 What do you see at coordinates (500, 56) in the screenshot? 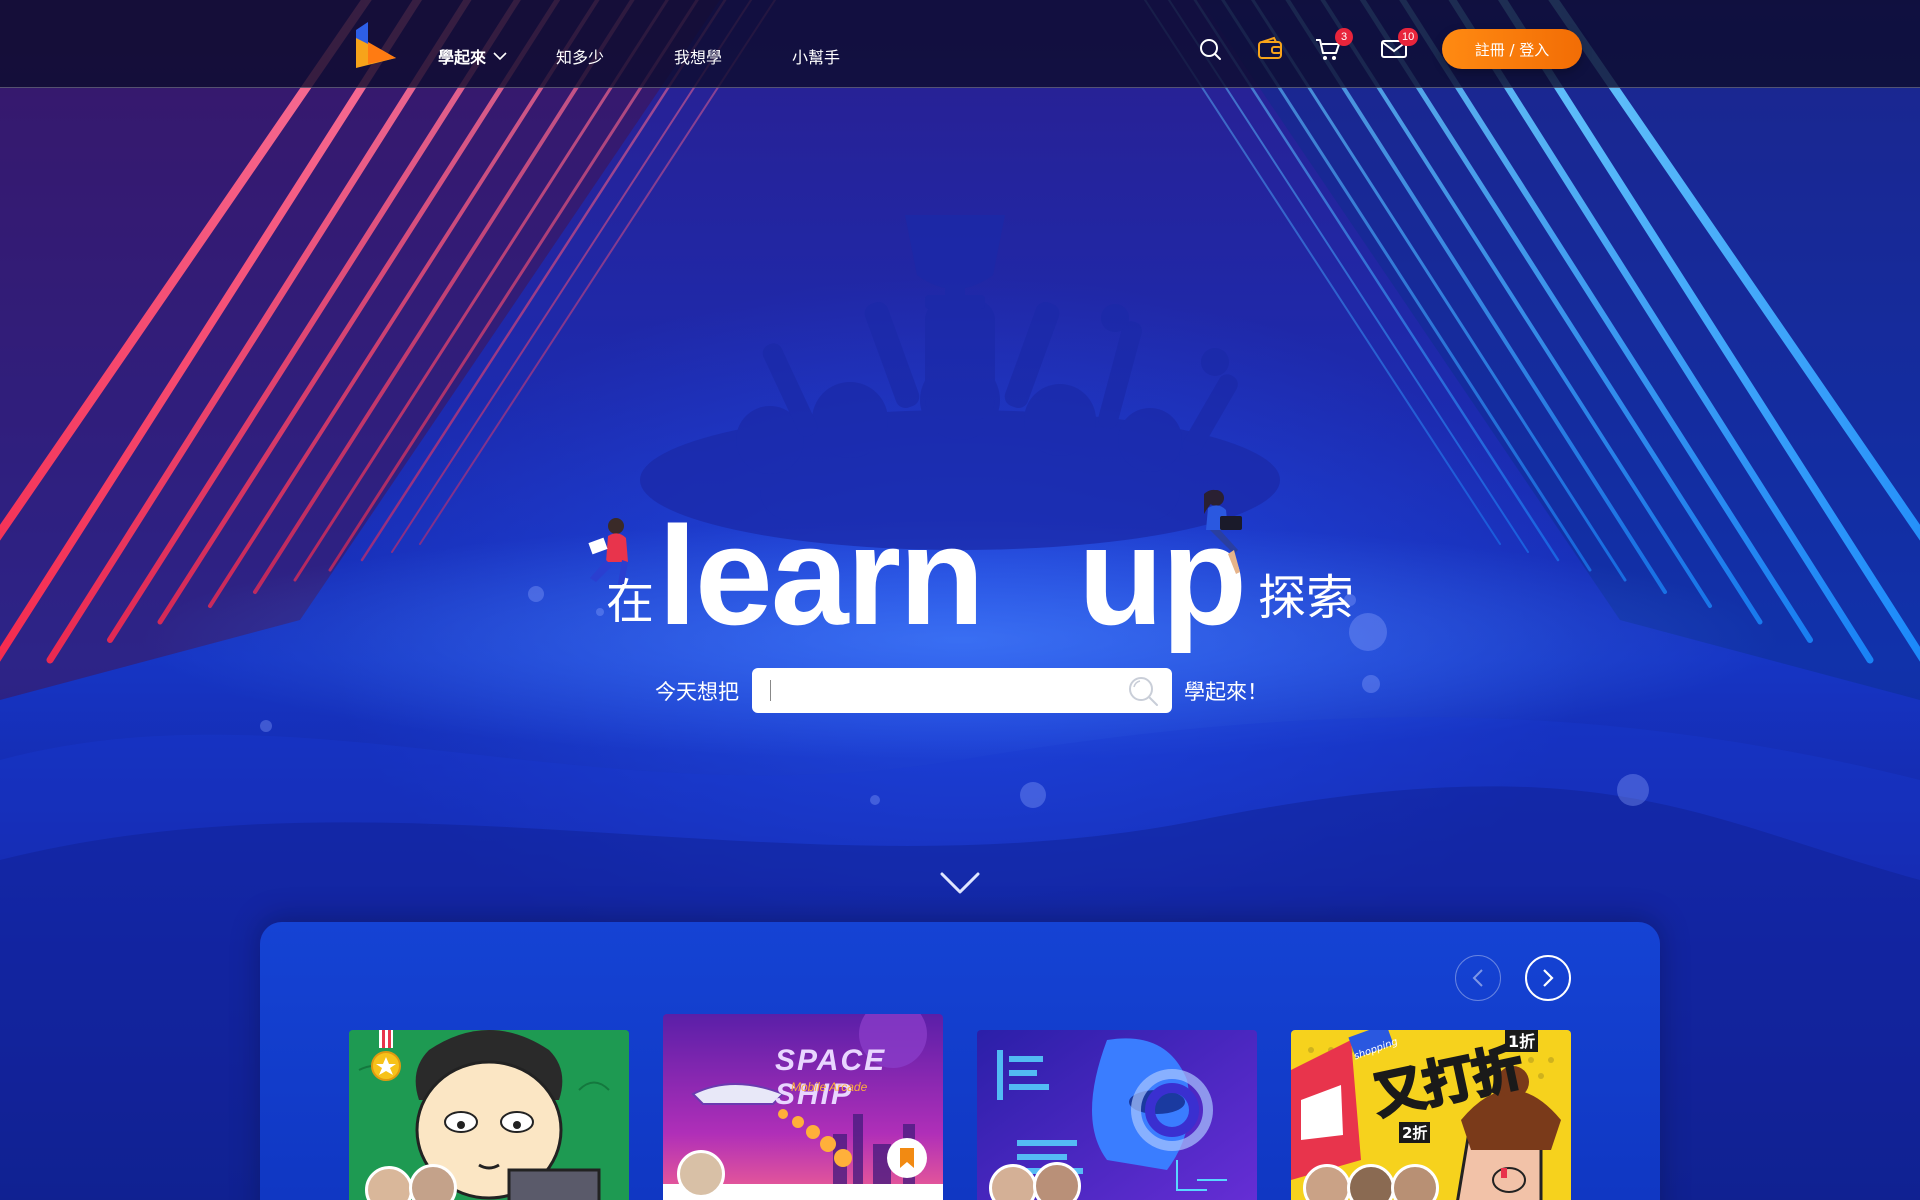
I see `chevron-down-icon` at bounding box center [500, 56].